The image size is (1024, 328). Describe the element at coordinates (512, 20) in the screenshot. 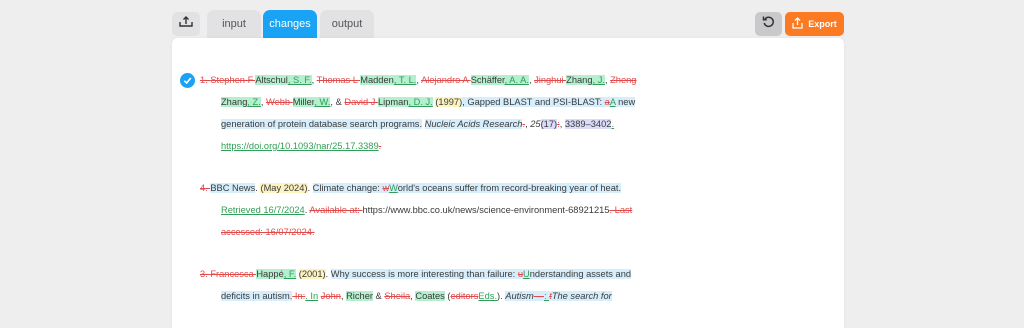

I see `toolbar: input changes output Export` at that location.